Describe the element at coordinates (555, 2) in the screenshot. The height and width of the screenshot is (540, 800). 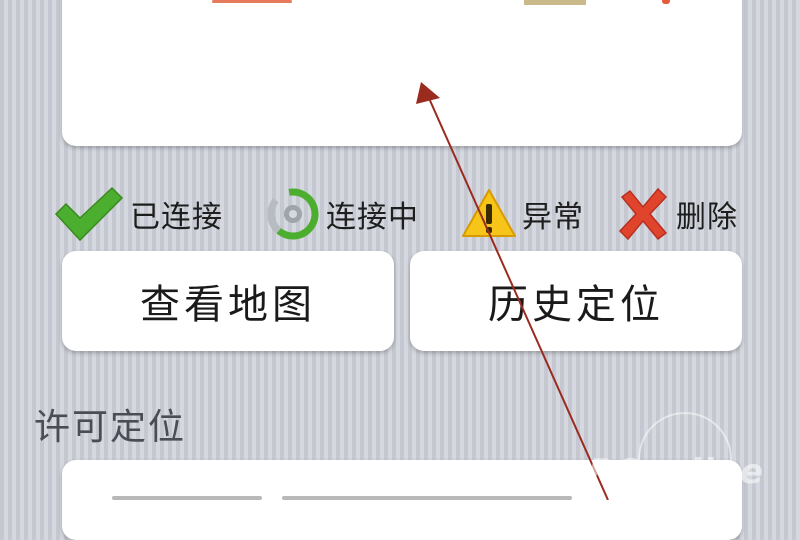
I see `top-panel-partial-badge` at that location.